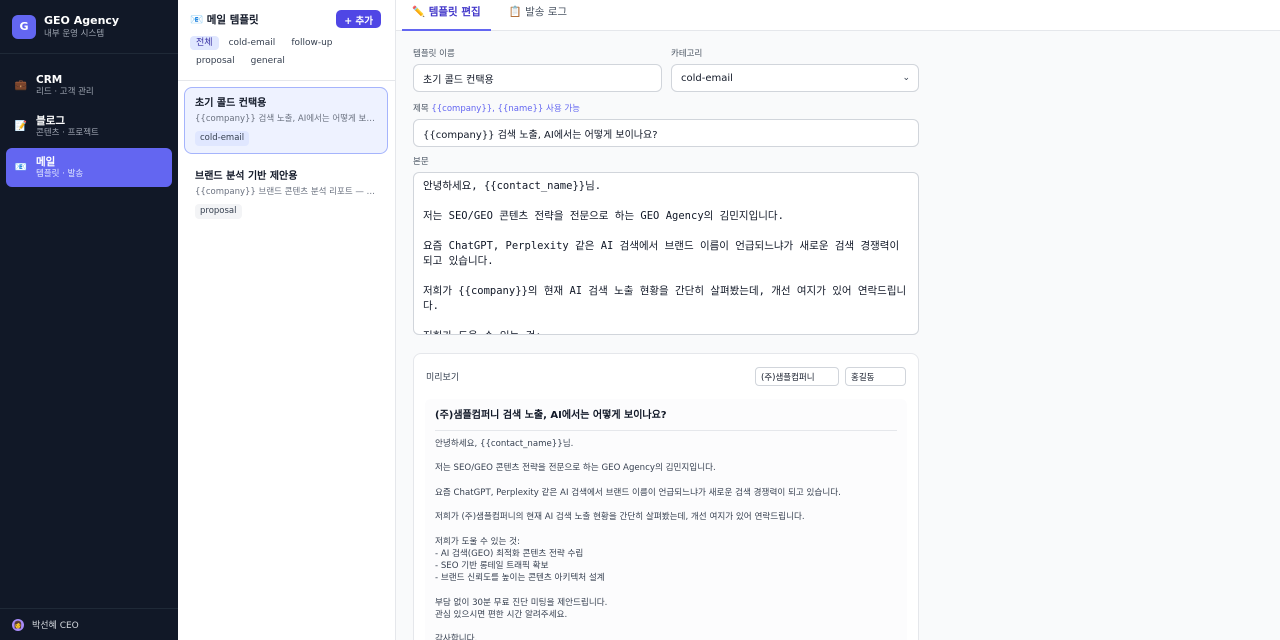 The image size is (1280, 640). Describe the element at coordinates (18, 624) in the screenshot. I see `avatar: 👩` at that location.